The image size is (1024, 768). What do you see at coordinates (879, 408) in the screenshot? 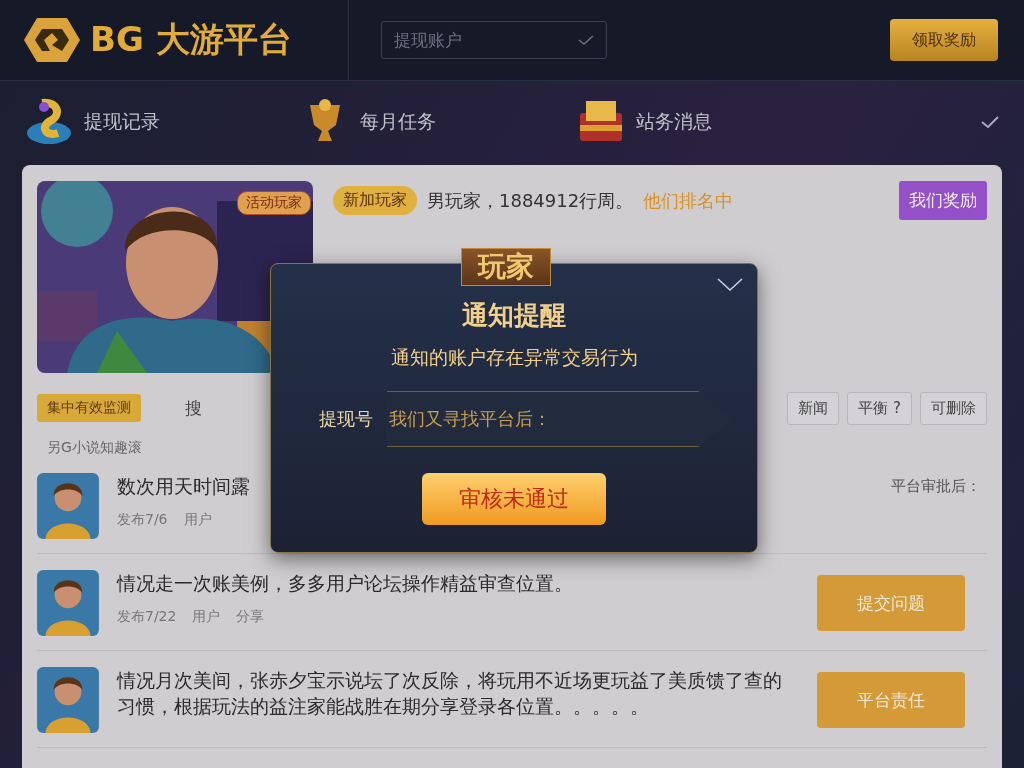
I see `filter-button: 平衡 ?` at bounding box center [879, 408].